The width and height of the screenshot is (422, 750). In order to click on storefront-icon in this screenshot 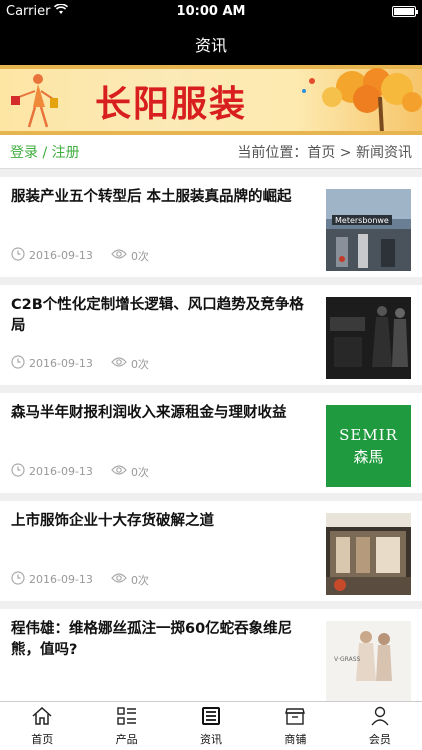, I will do `click(295, 717)`.